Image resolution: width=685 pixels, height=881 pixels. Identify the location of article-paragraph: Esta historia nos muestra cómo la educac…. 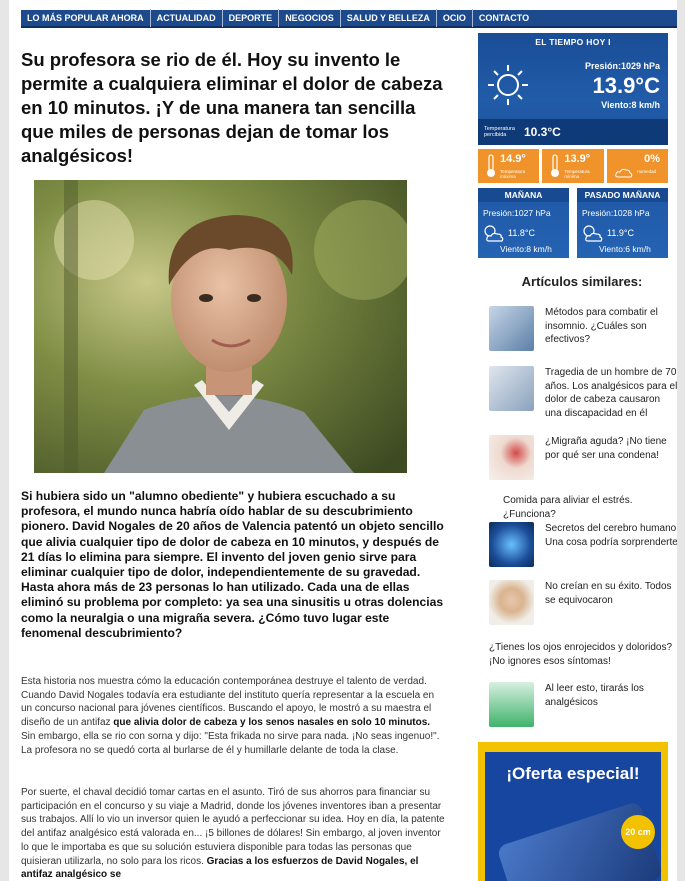
(230, 716).